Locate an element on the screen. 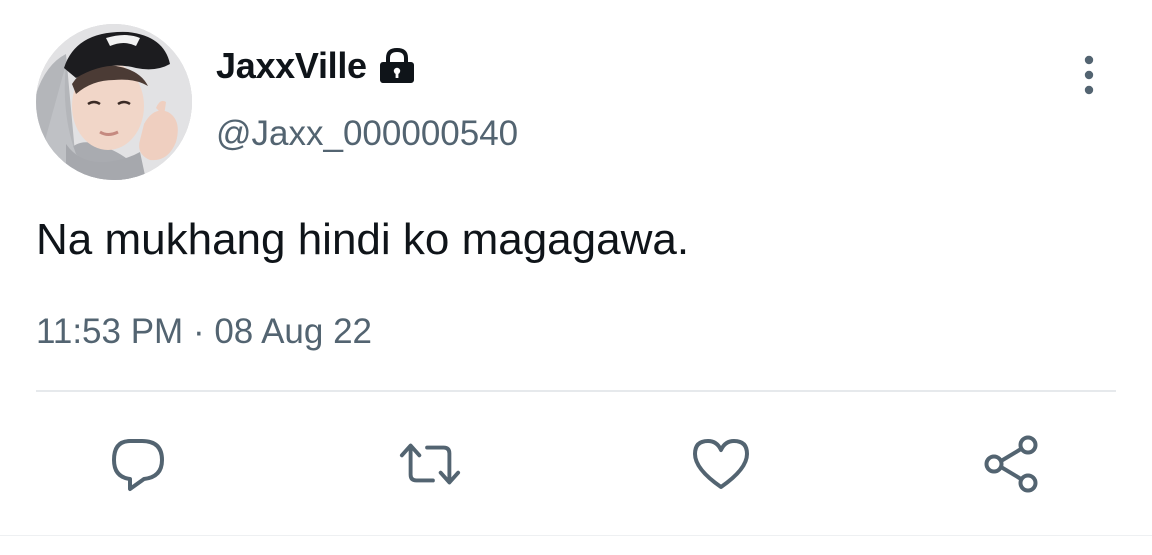  tweet-text: Na mukhang hindi ko magagawa. is located at coordinates (363, 239).